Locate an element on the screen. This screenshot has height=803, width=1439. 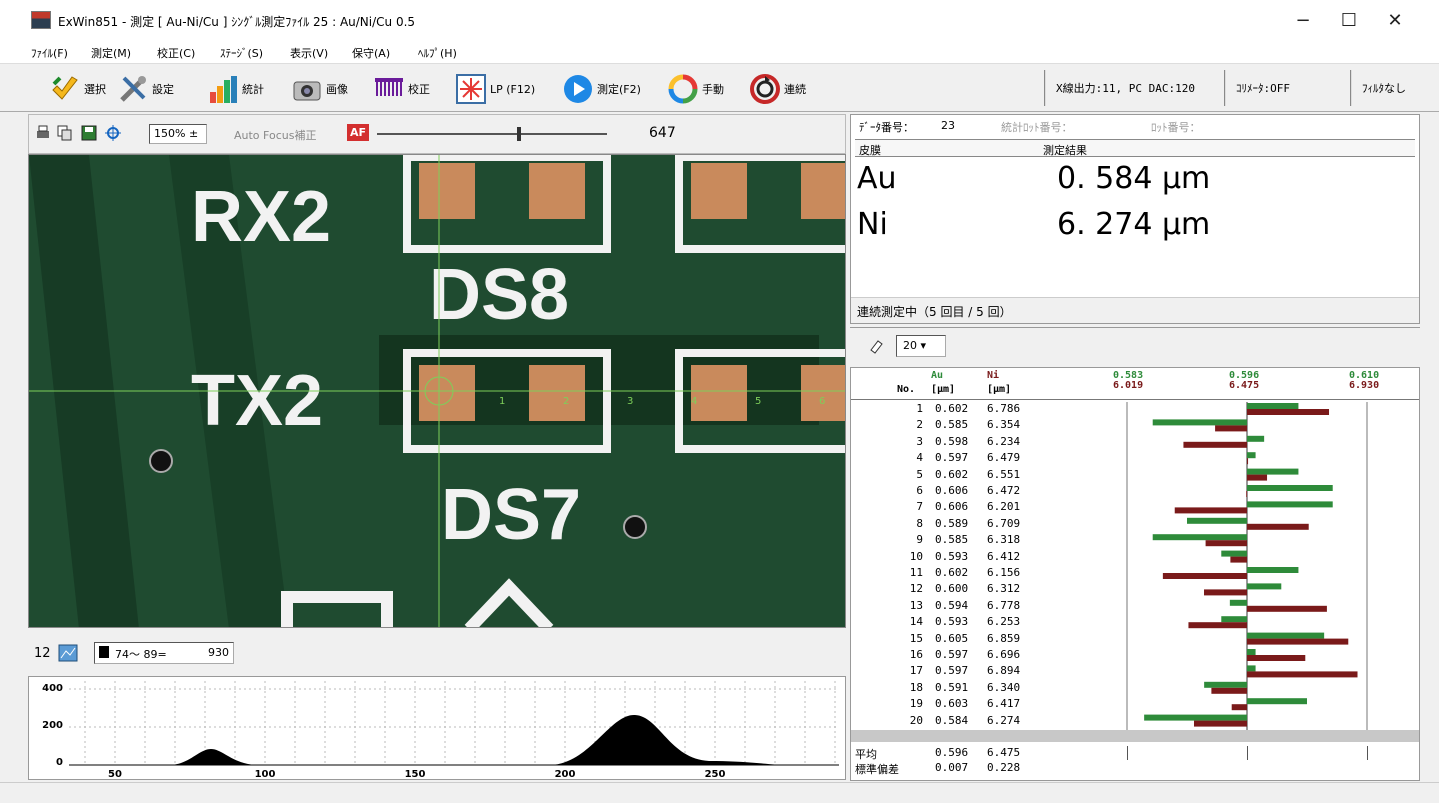
result-header: 皮膜 測定結果 is located at coordinates (1135, 148).